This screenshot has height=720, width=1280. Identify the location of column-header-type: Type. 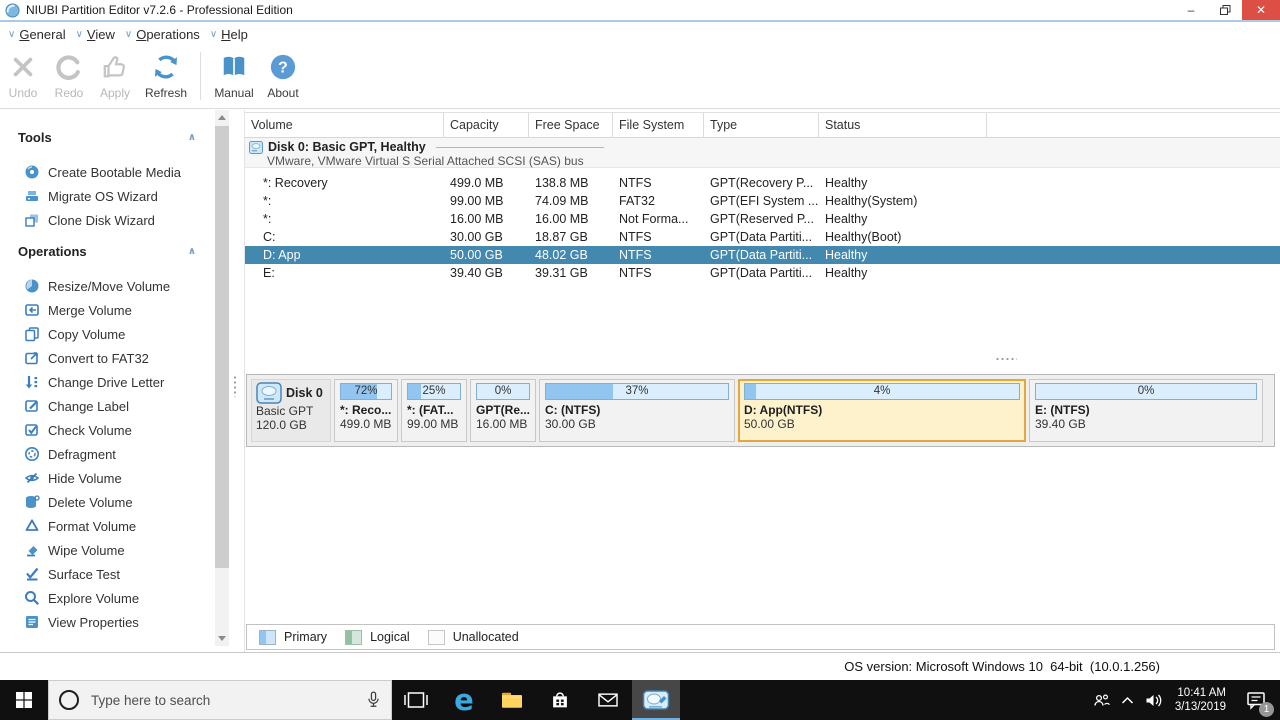
(761, 125).